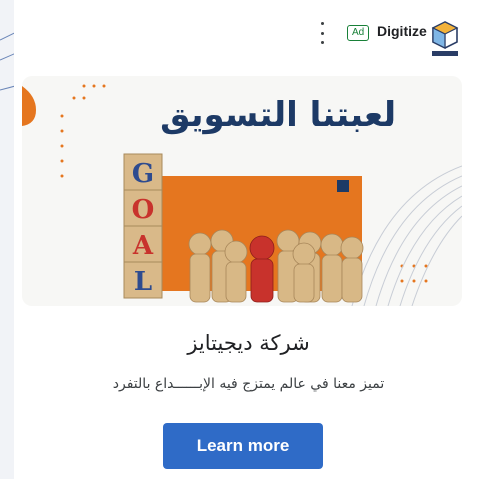  Describe the element at coordinates (248, 343) in the screenshot. I see `ad-headline: شركة ديجيتايز` at that location.